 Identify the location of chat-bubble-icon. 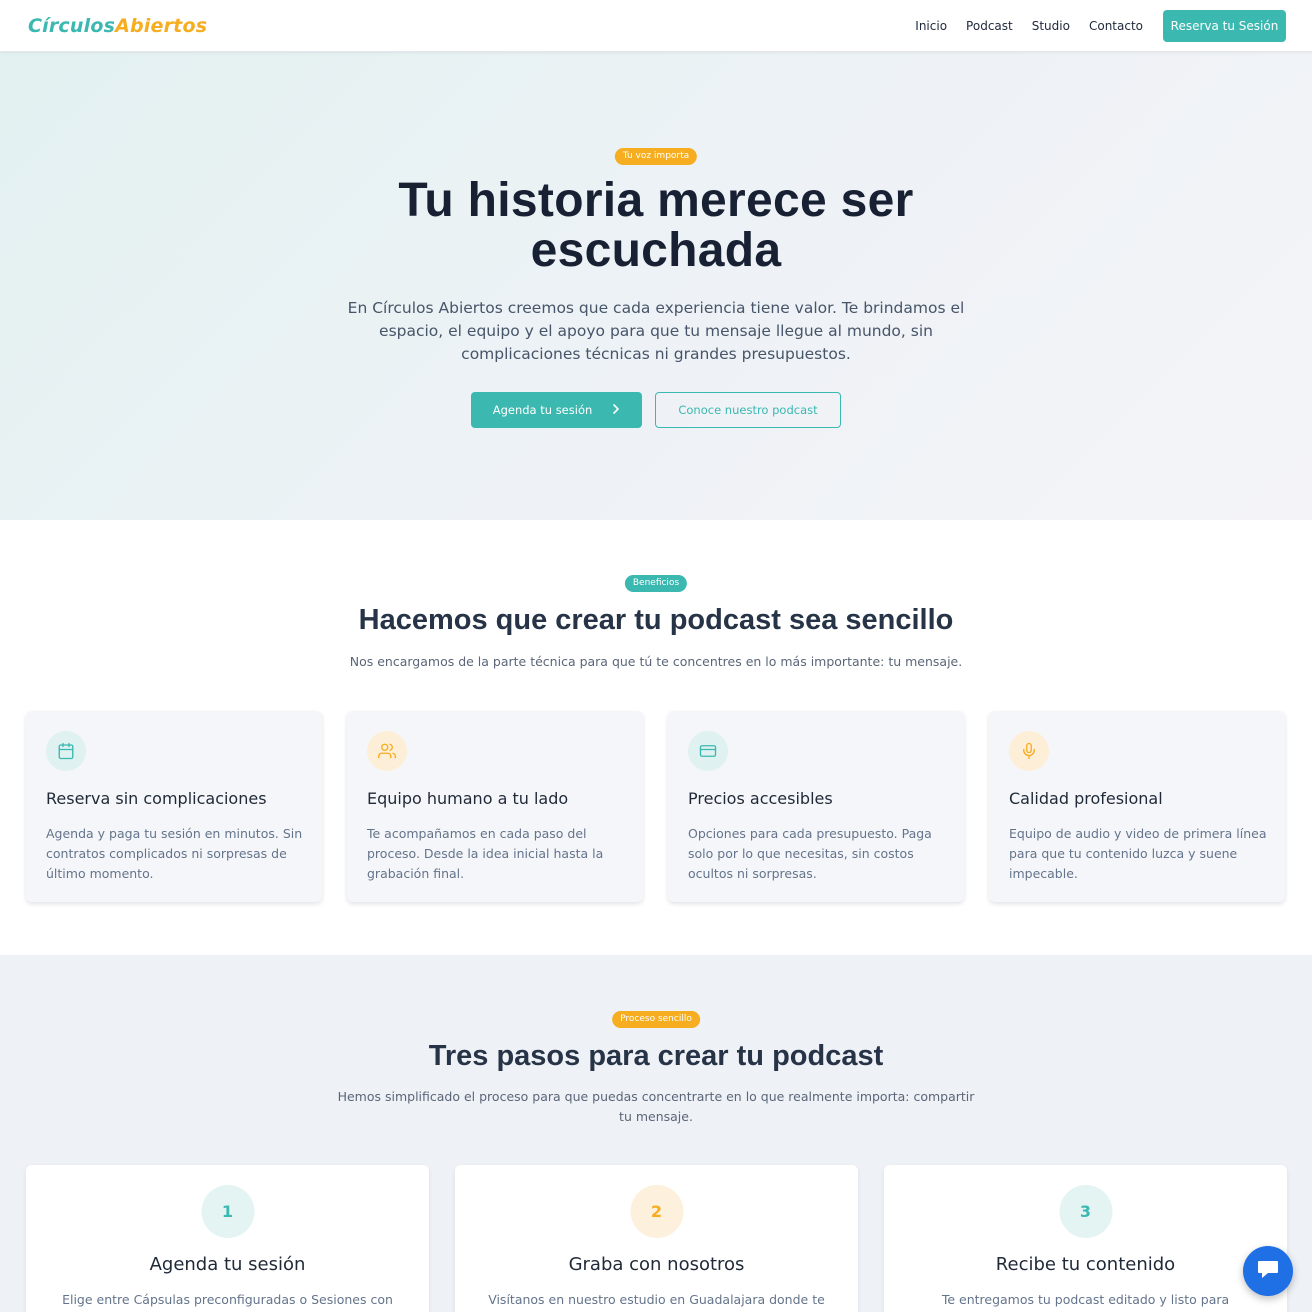
(1268, 1271).